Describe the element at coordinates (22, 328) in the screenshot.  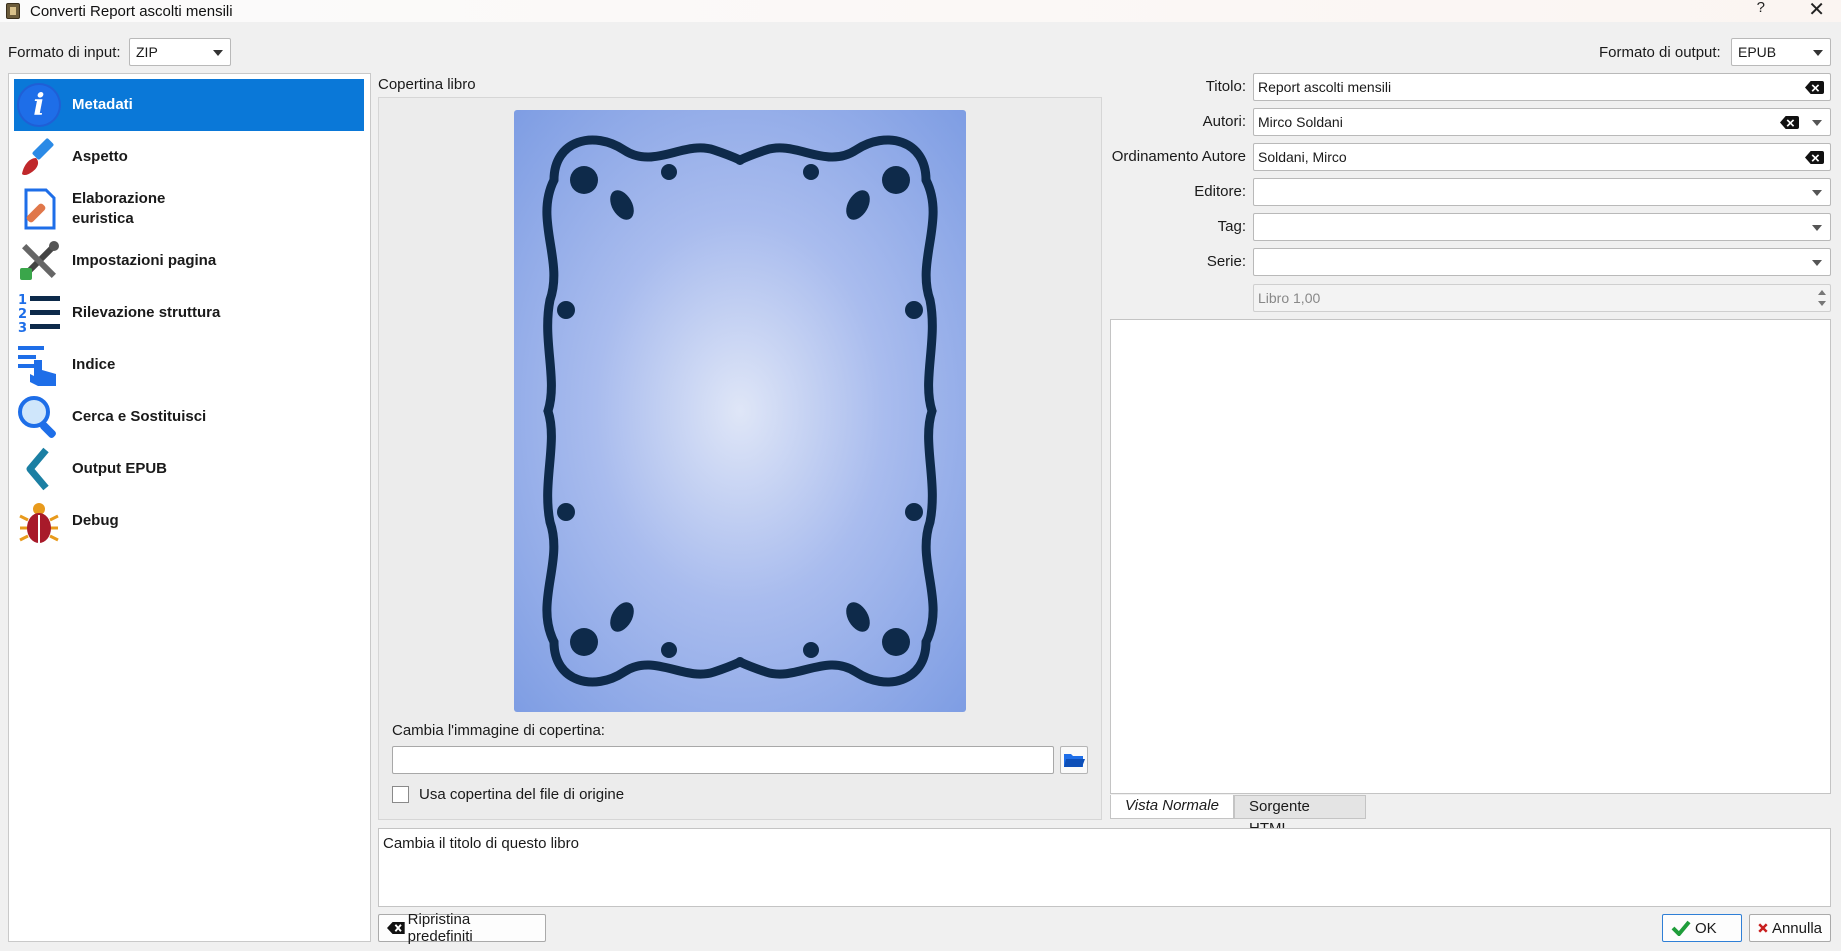
I see `svg-text: 3` at that location.